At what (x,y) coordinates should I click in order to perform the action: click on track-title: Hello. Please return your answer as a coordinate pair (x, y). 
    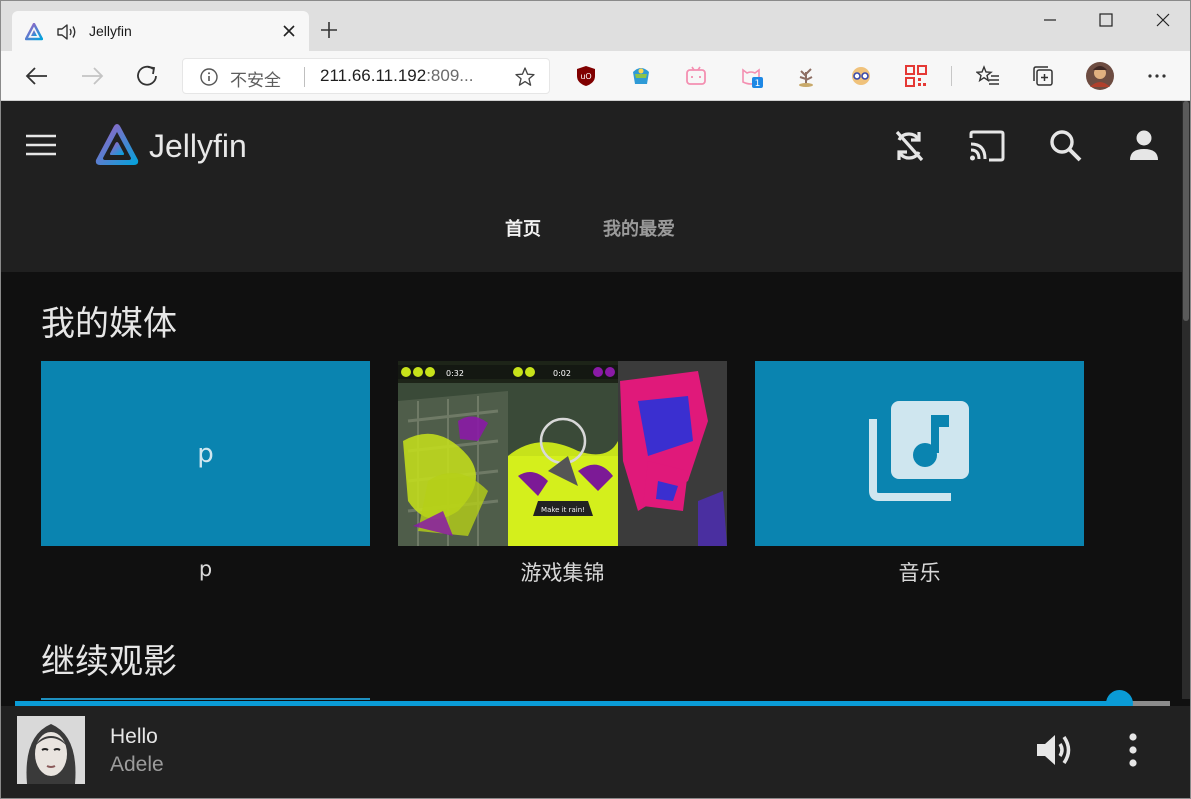
    Looking at the image, I should click on (134, 737).